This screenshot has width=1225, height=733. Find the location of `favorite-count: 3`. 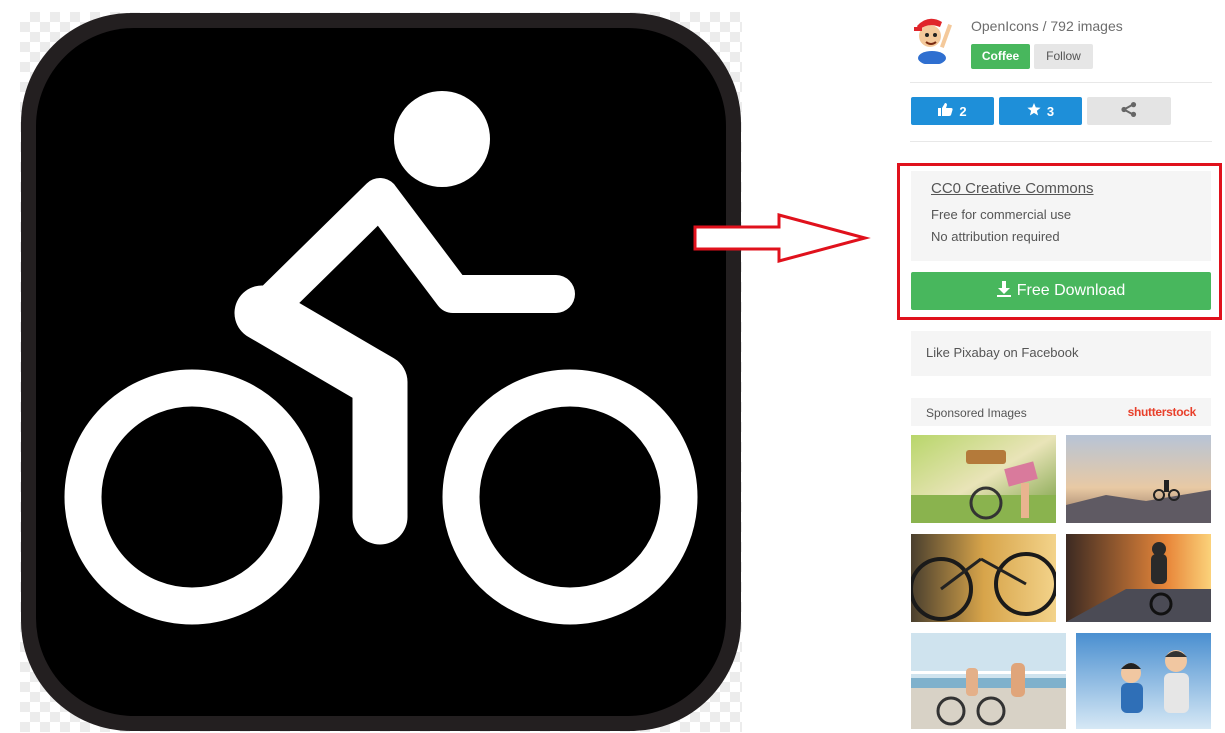

favorite-count: 3 is located at coordinates (1050, 111).